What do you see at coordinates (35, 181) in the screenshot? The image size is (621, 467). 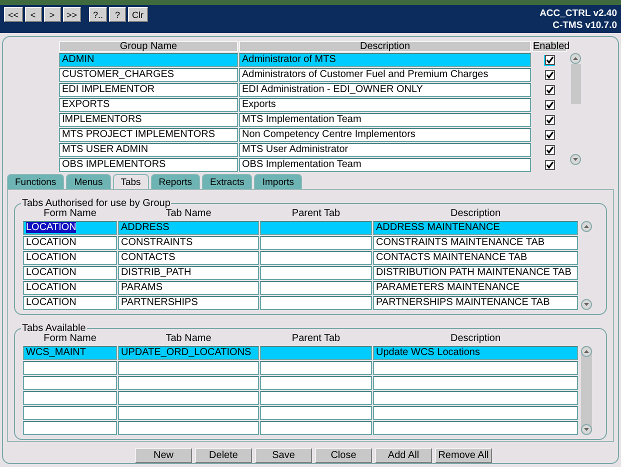 I see `tab: Functions` at bounding box center [35, 181].